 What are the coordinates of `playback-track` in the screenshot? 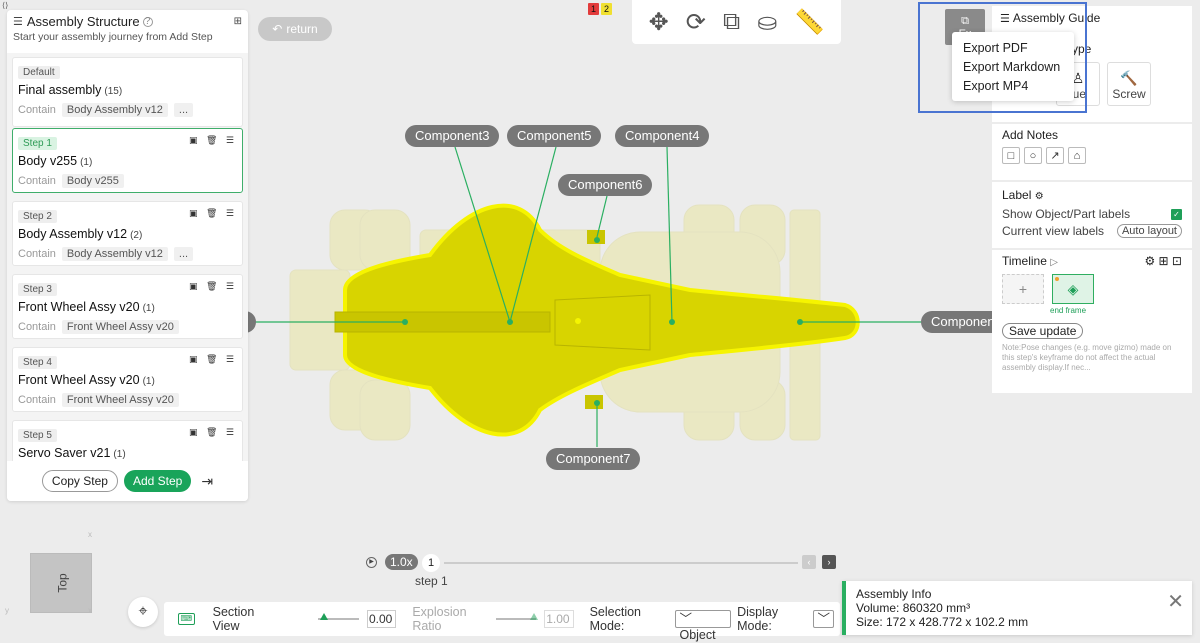 It's located at (621, 563).